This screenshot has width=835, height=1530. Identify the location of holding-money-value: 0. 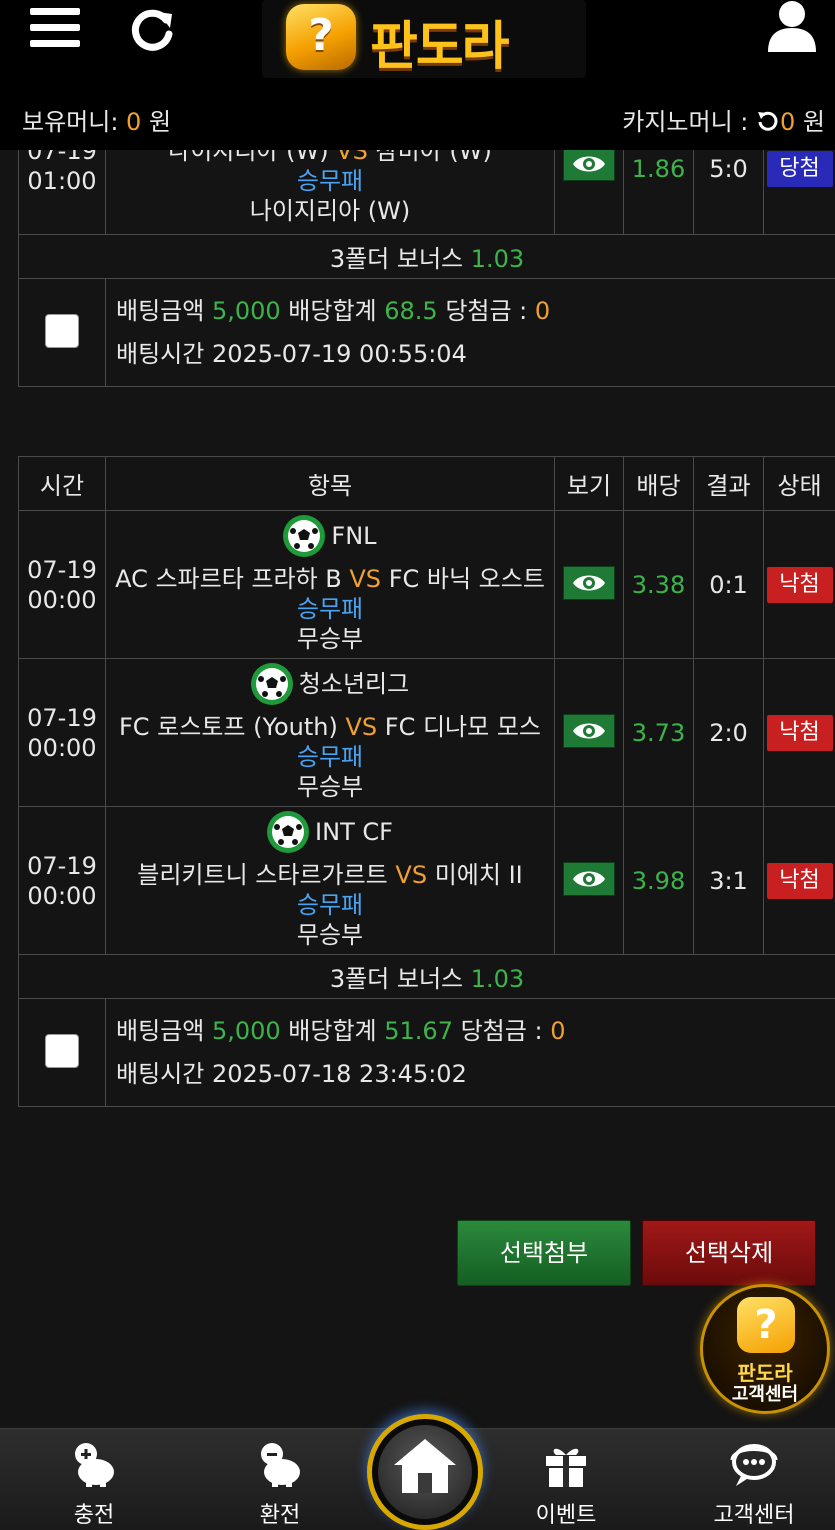
(134, 122).